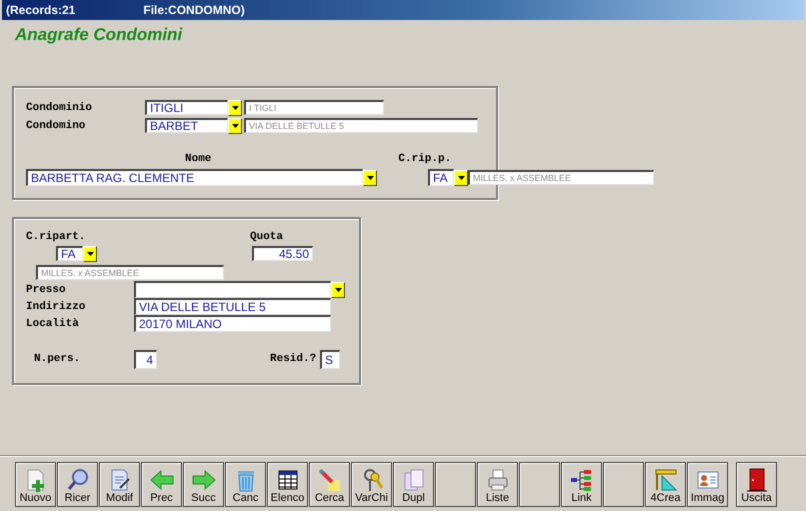 This screenshot has height=511, width=806. I want to click on toolbar-button: Dupl, so click(413, 484).